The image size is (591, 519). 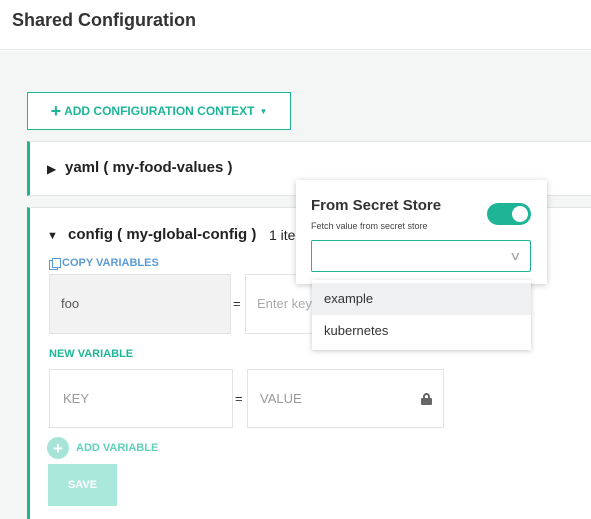 I want to click on add-variable-button: + ADD VARIABLE, so click(x=102, y=448).